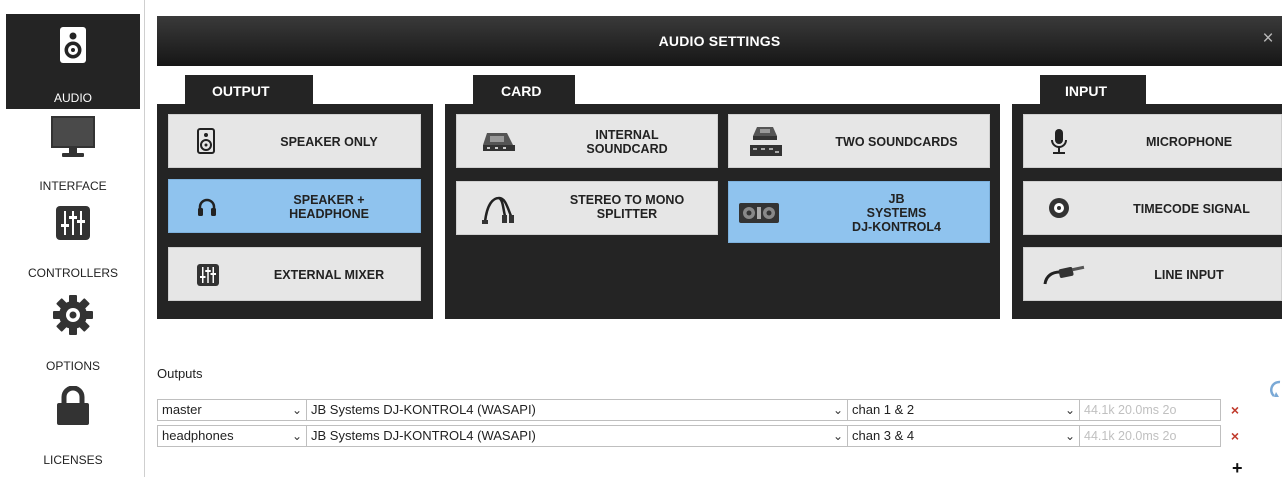 This screenshot has height=477, width=1282. What do you see at coordinates (73, 136) in the screenshot?
I see `monitor-icon` at bounding box center [73, 136].